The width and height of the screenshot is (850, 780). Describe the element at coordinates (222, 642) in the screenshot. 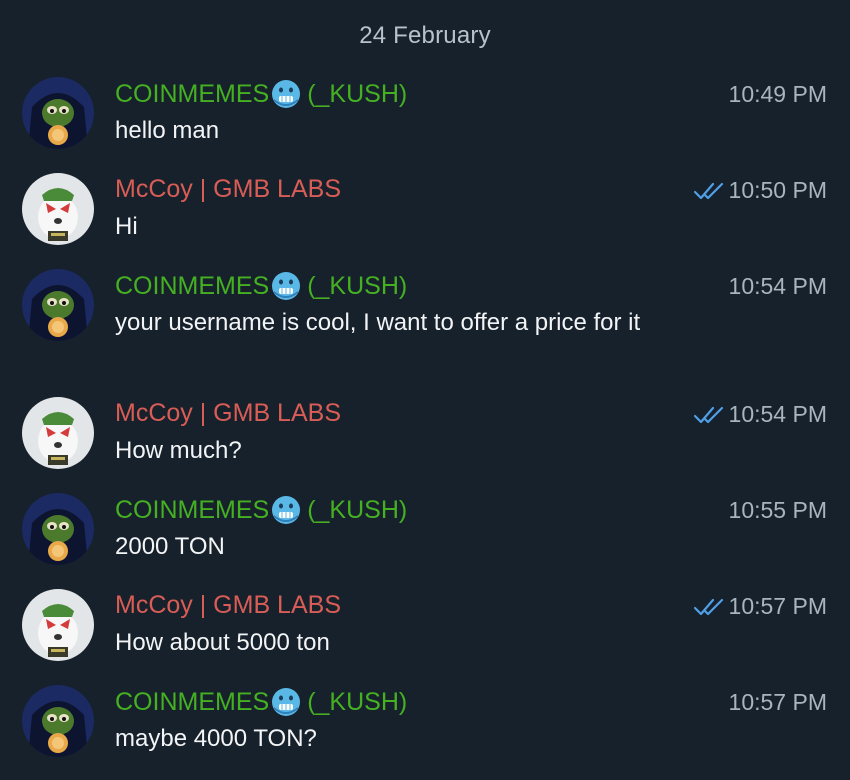

I see `message-text: How about 5000 ton` at that location.